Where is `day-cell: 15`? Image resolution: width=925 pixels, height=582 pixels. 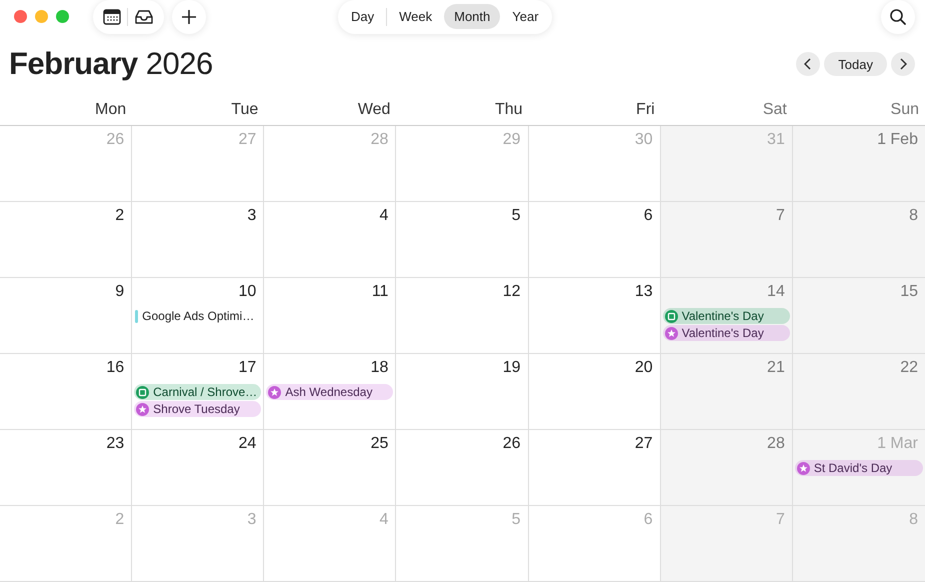
day-cell: 15 is located at coordinates (858, 316).